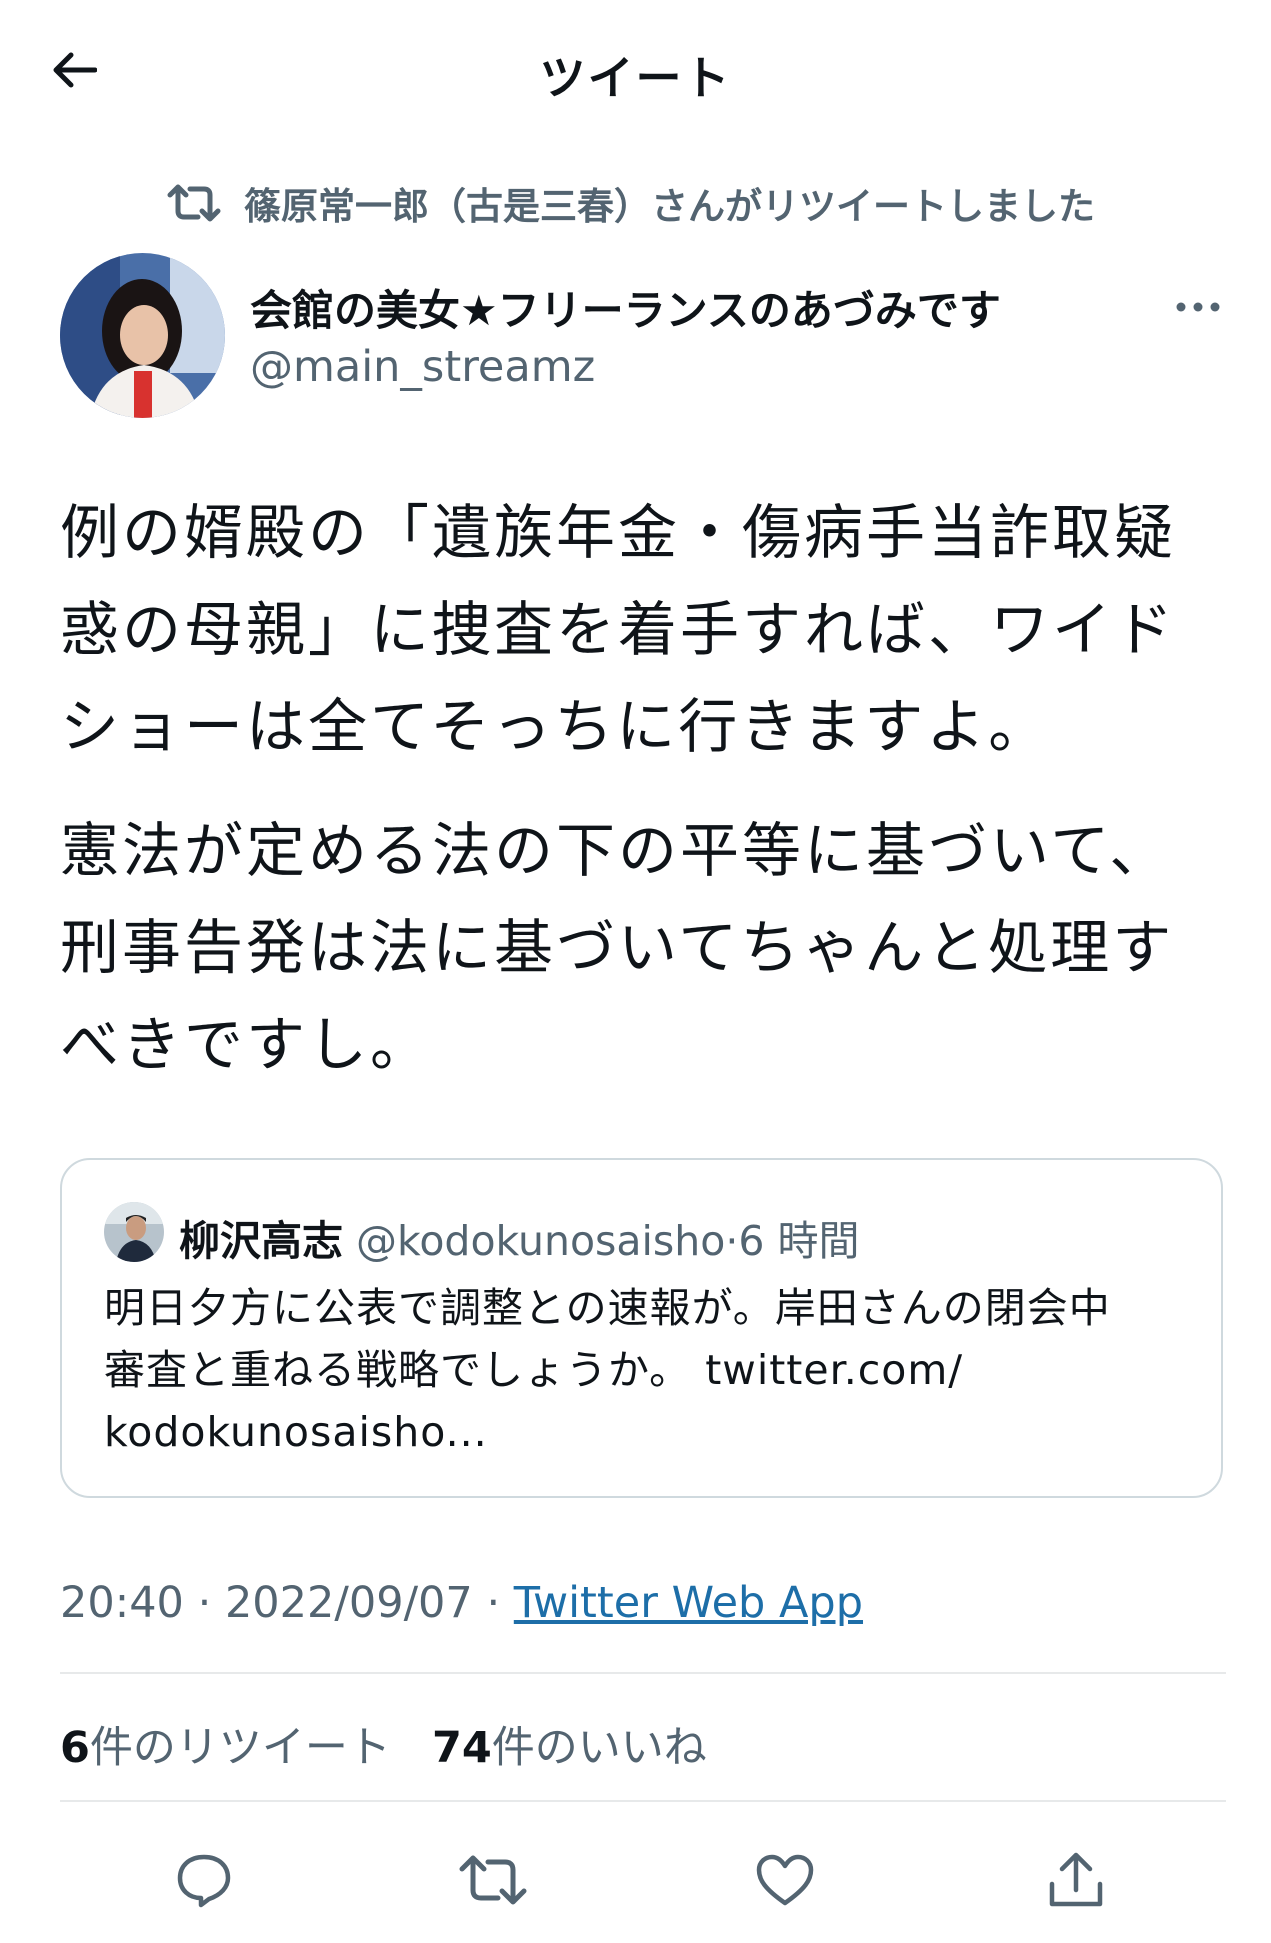  I want to click on share-icon, so click(1076, 1879).